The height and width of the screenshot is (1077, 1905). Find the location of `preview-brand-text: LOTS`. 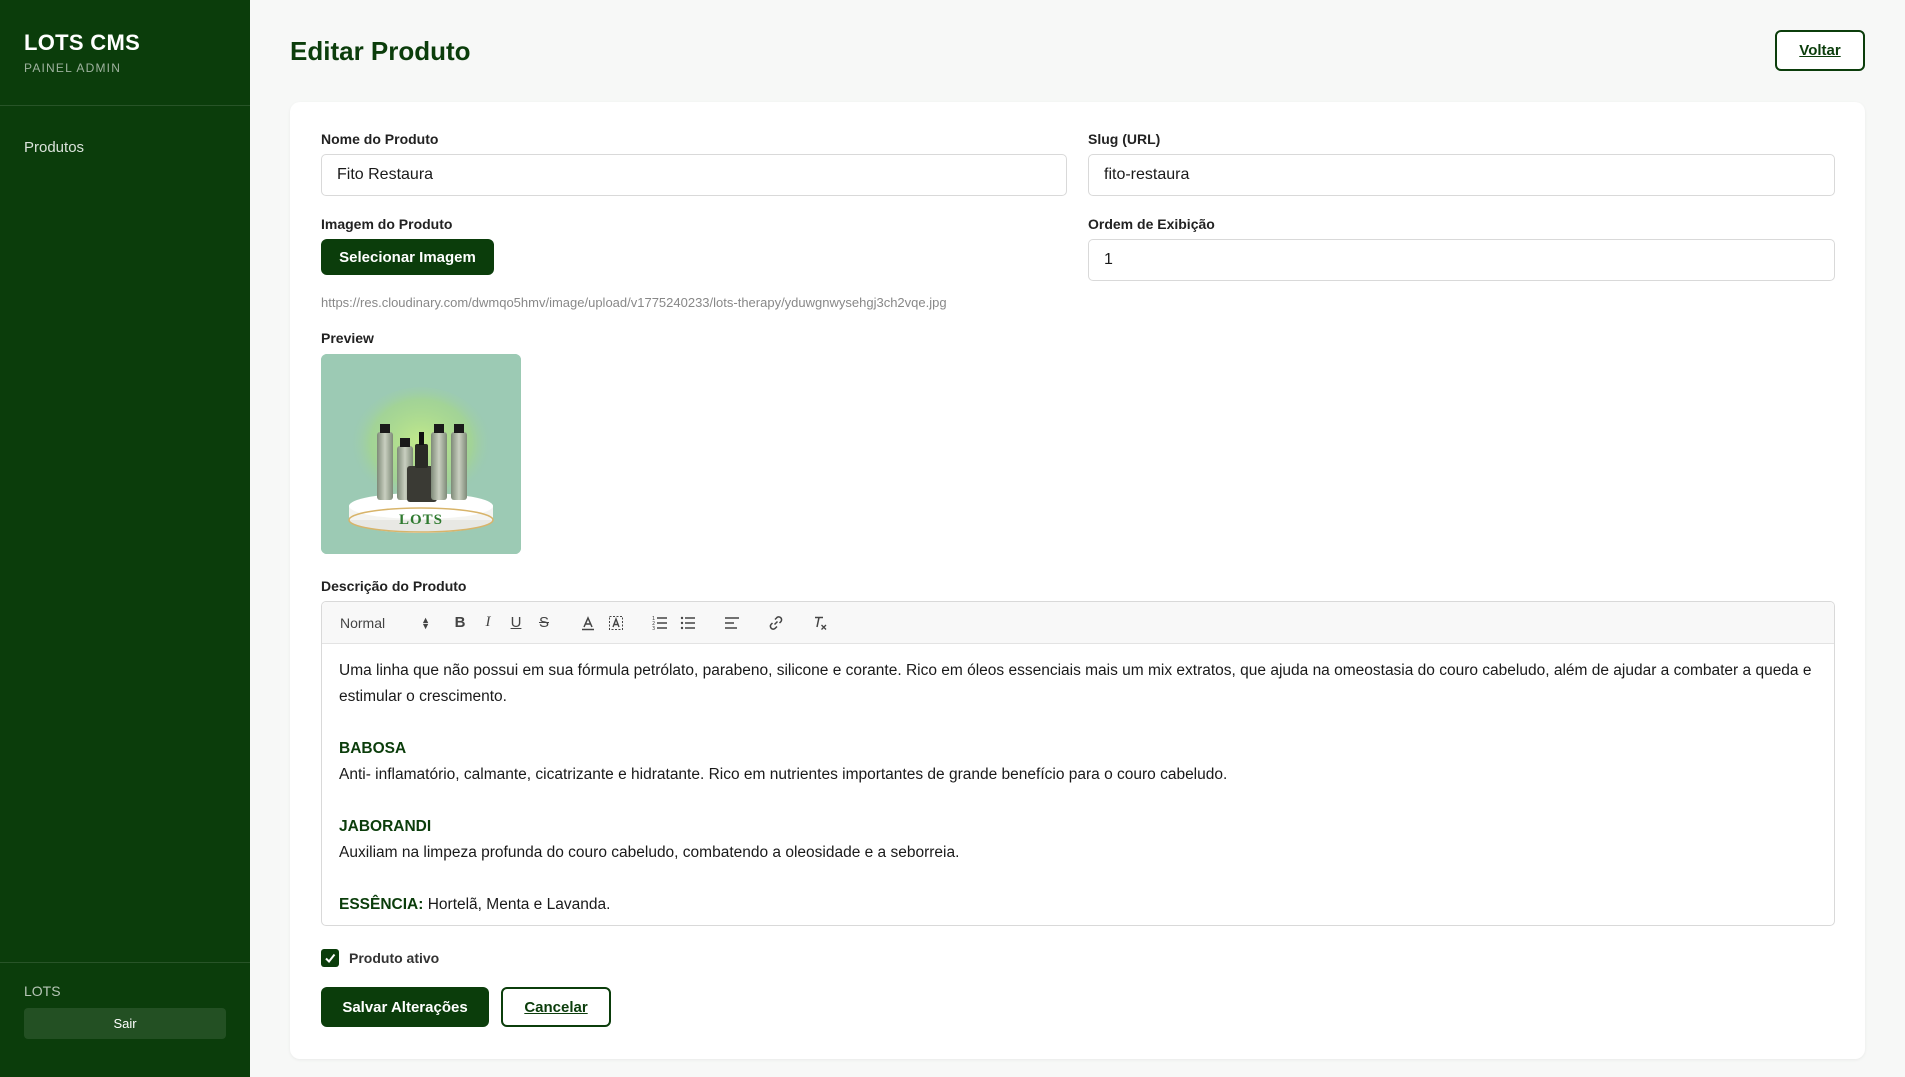

preview-brand-text: LOTS is located at coordinates (421, 520).